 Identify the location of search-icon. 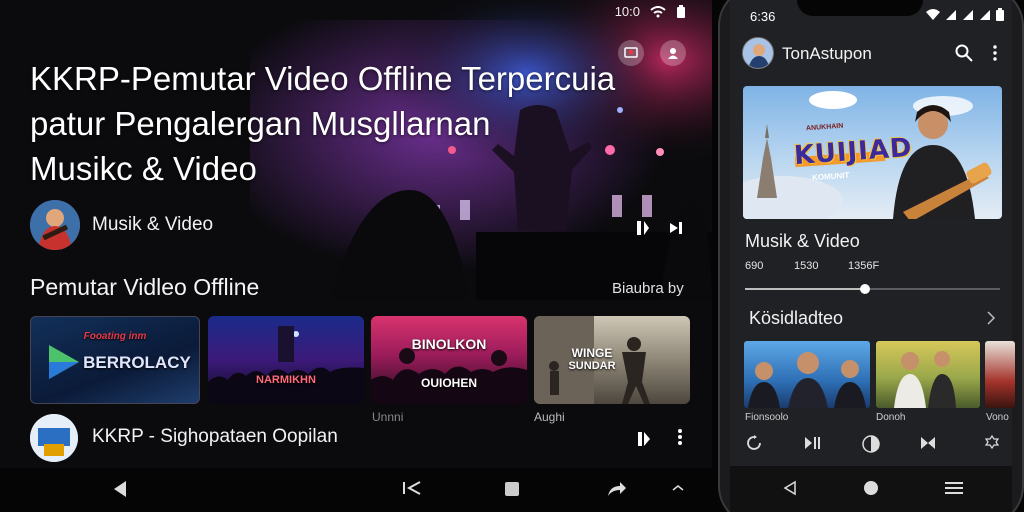
(964, 53).